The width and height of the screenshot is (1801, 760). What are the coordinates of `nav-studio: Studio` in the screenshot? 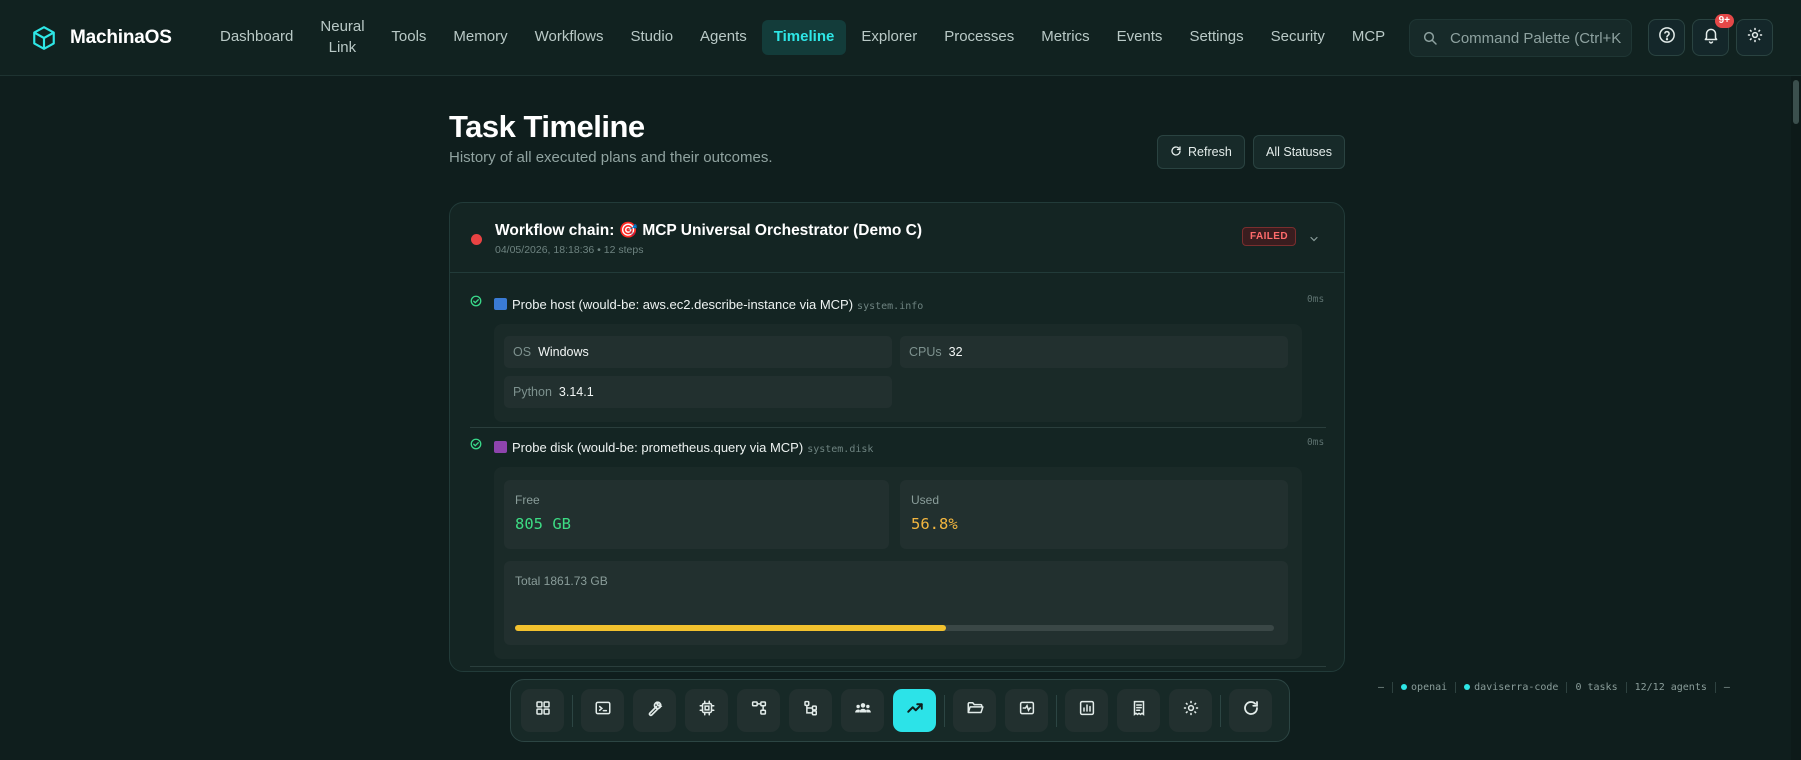 It's located at (652, 37).